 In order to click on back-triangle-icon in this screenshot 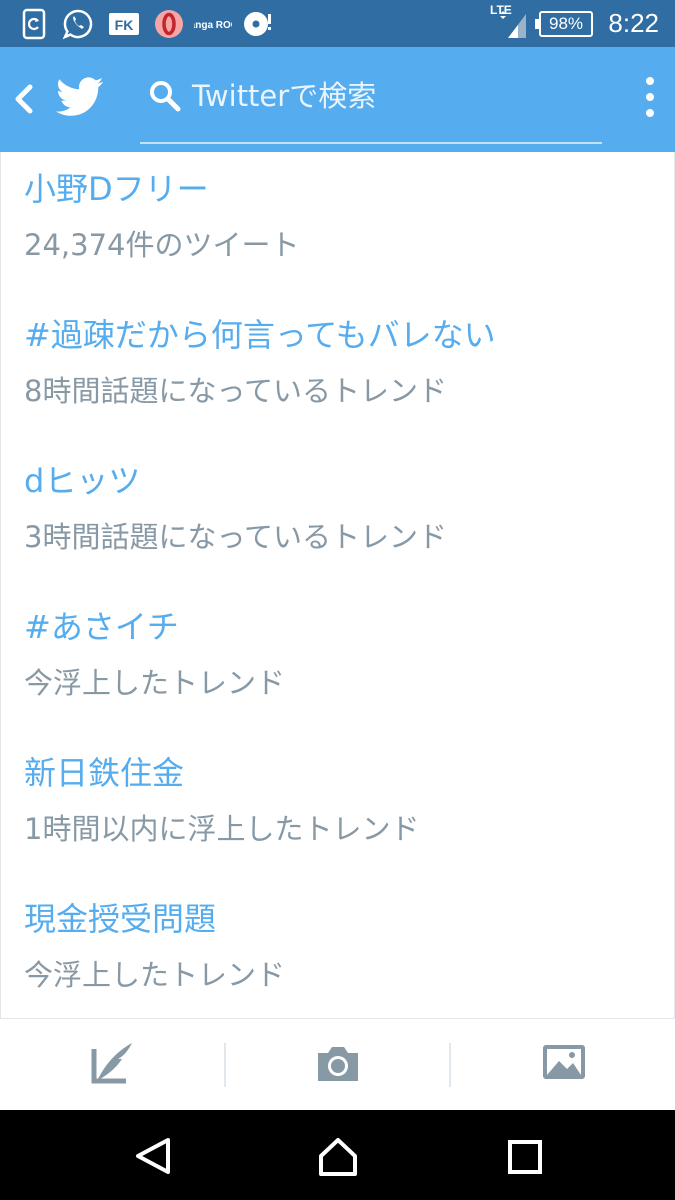, I will do `click(153, 1156)`.